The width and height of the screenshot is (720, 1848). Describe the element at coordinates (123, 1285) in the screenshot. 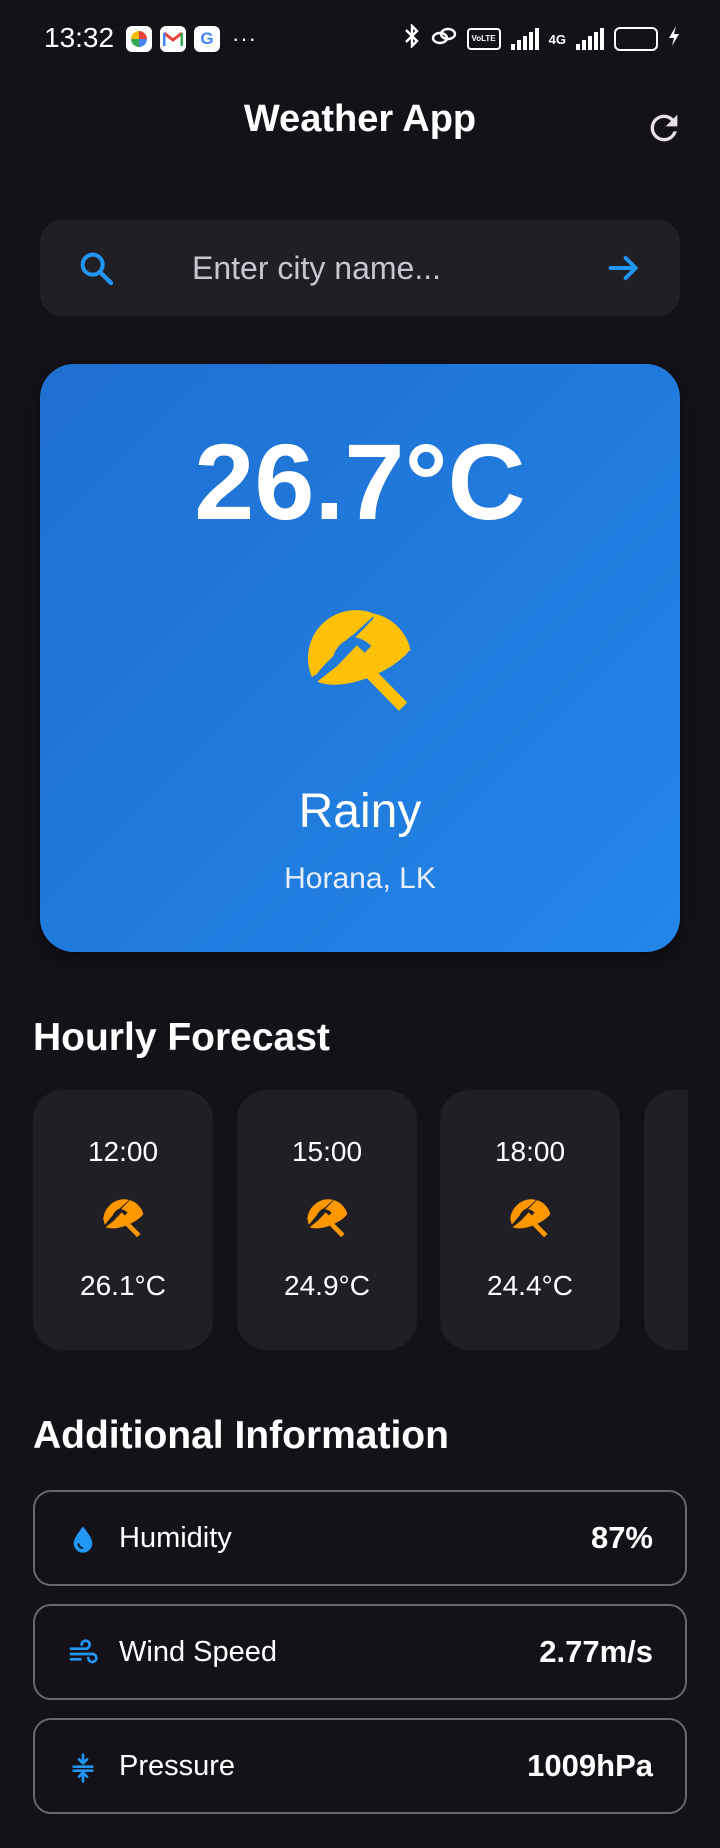

I see `forecast-temperature: 26.1°C` at that location.